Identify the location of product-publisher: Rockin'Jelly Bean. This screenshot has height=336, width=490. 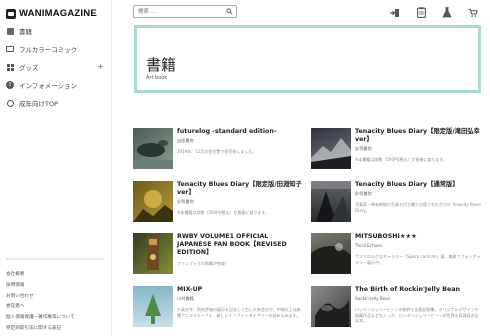
(373, 298).